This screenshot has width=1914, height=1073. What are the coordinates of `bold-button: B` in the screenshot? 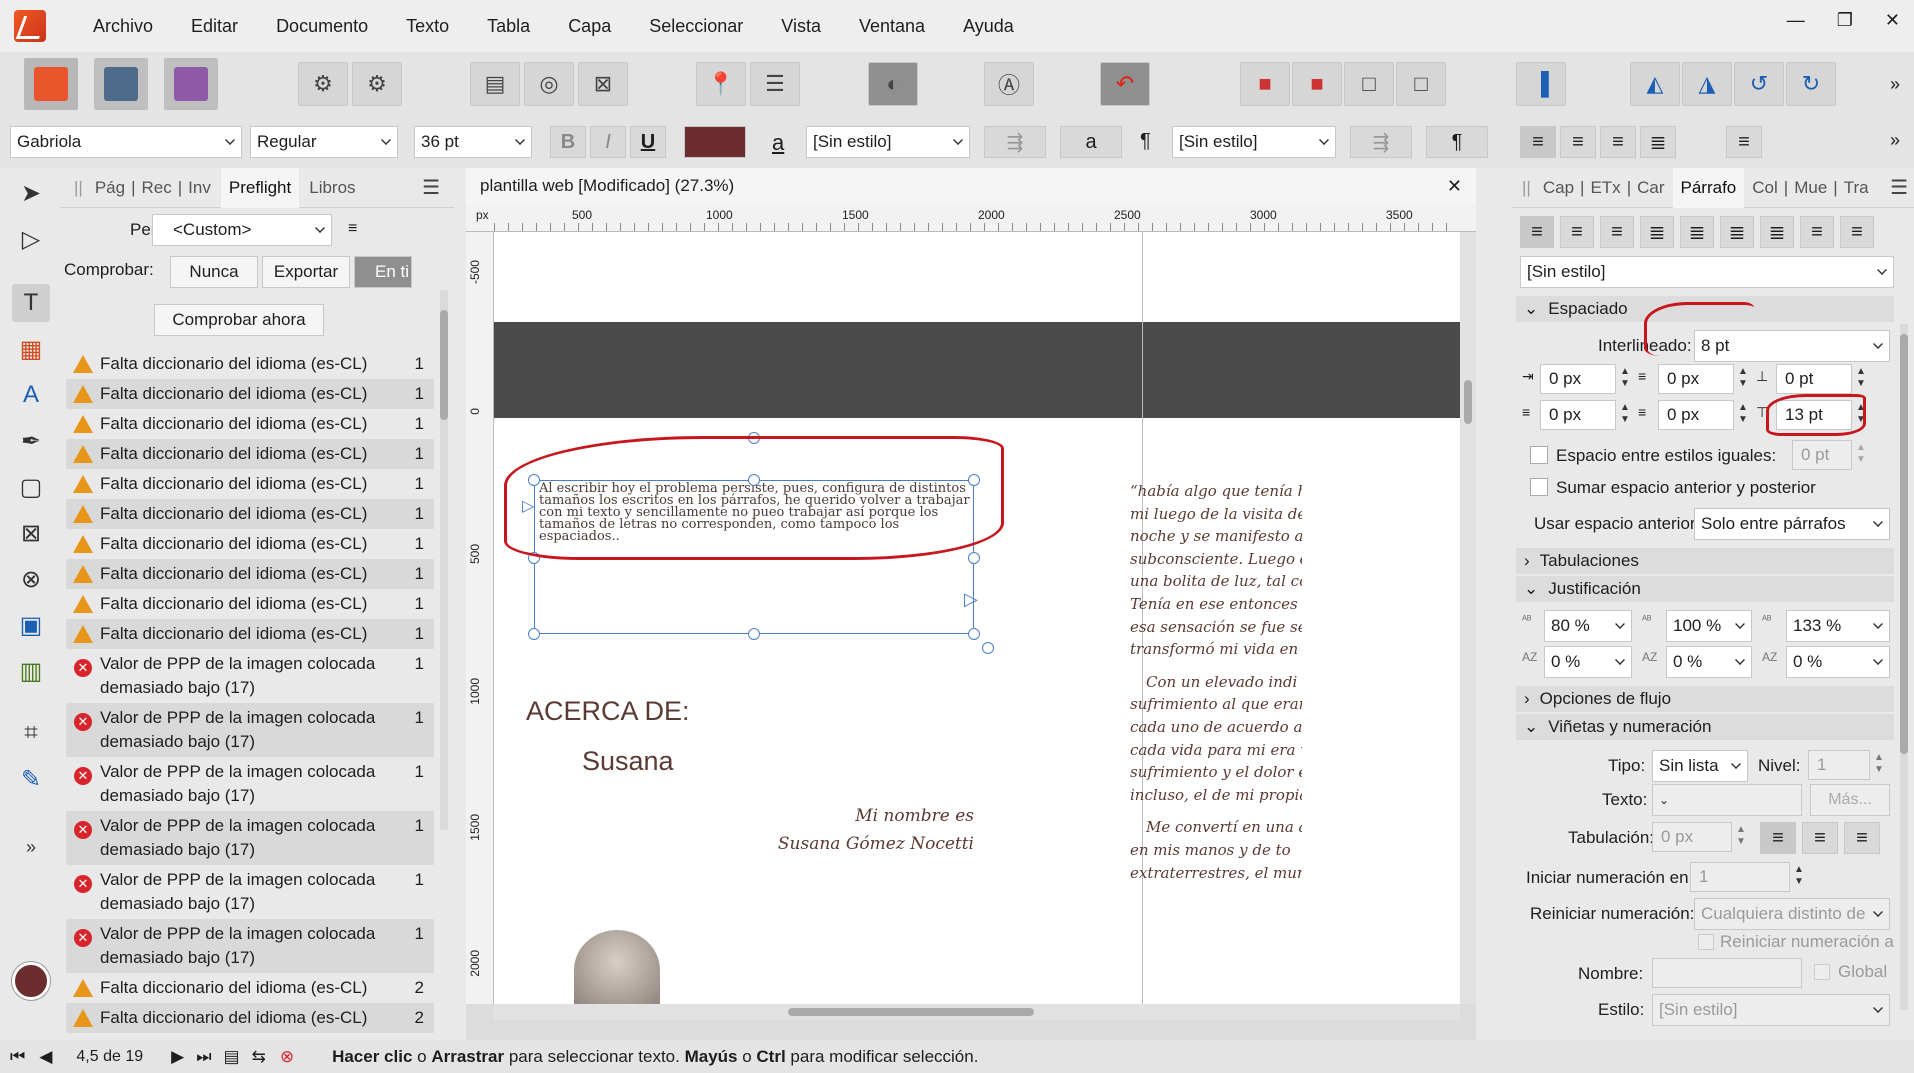 It's located at (568, 142).